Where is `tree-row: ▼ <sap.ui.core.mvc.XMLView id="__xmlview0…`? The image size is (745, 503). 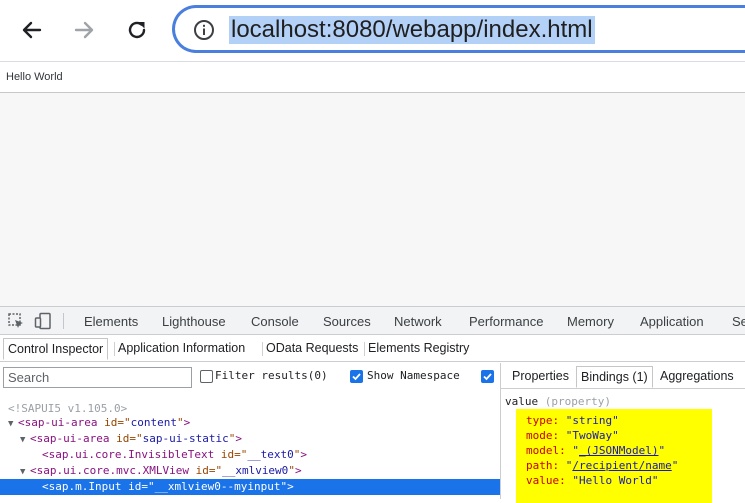
tree-row: ▼ <sap.ui.core.mvc.XMLView id="__xmlview0… is located at coordinates (250, 471).